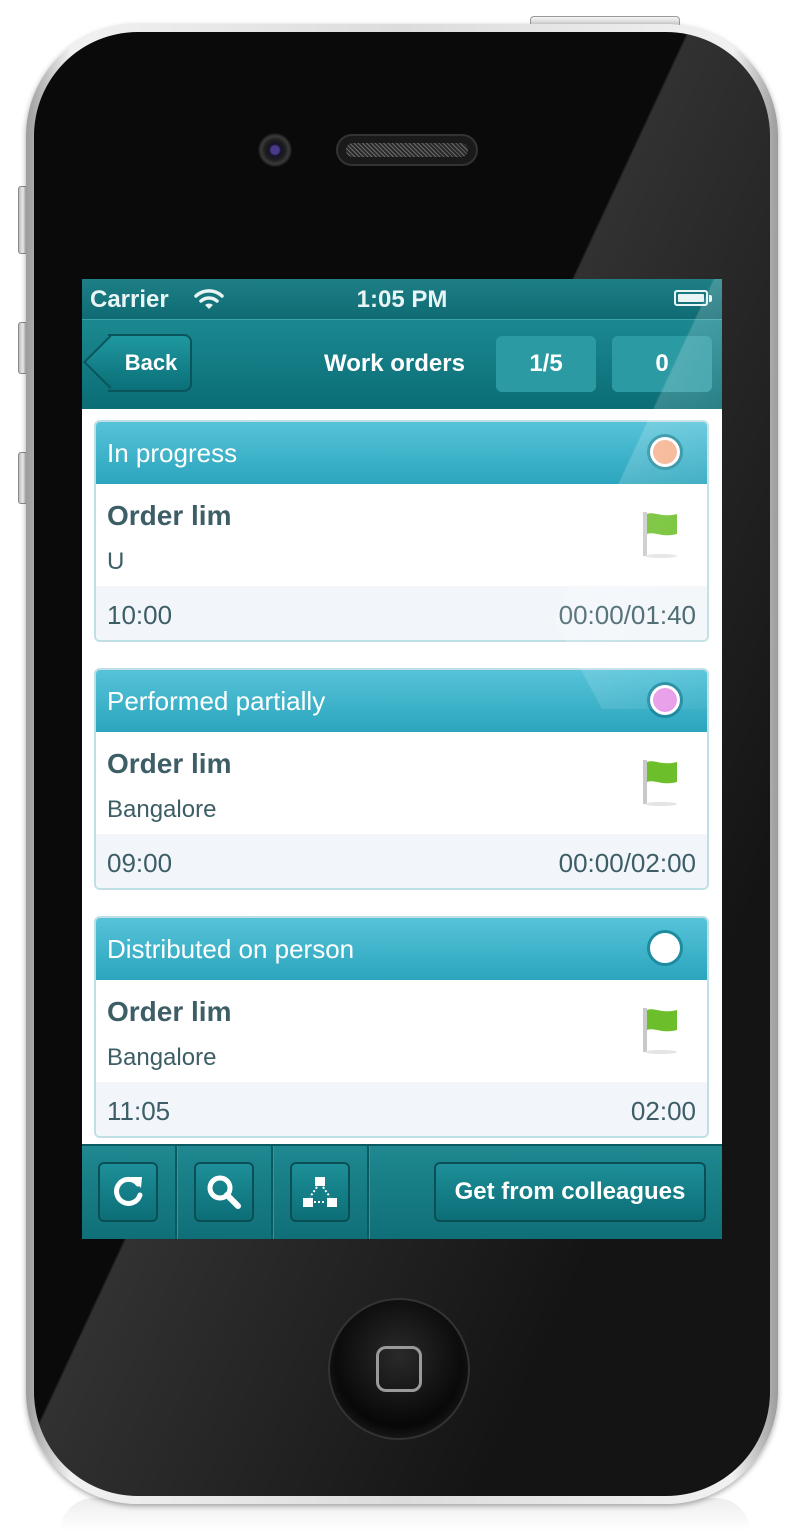 Image resolution: width=810 pixels, height=1532 pixels. Describe the element at coordinates (401, 613) in the screenshot. I see `card-footer: 10:00 00:00/01:40` at that location.